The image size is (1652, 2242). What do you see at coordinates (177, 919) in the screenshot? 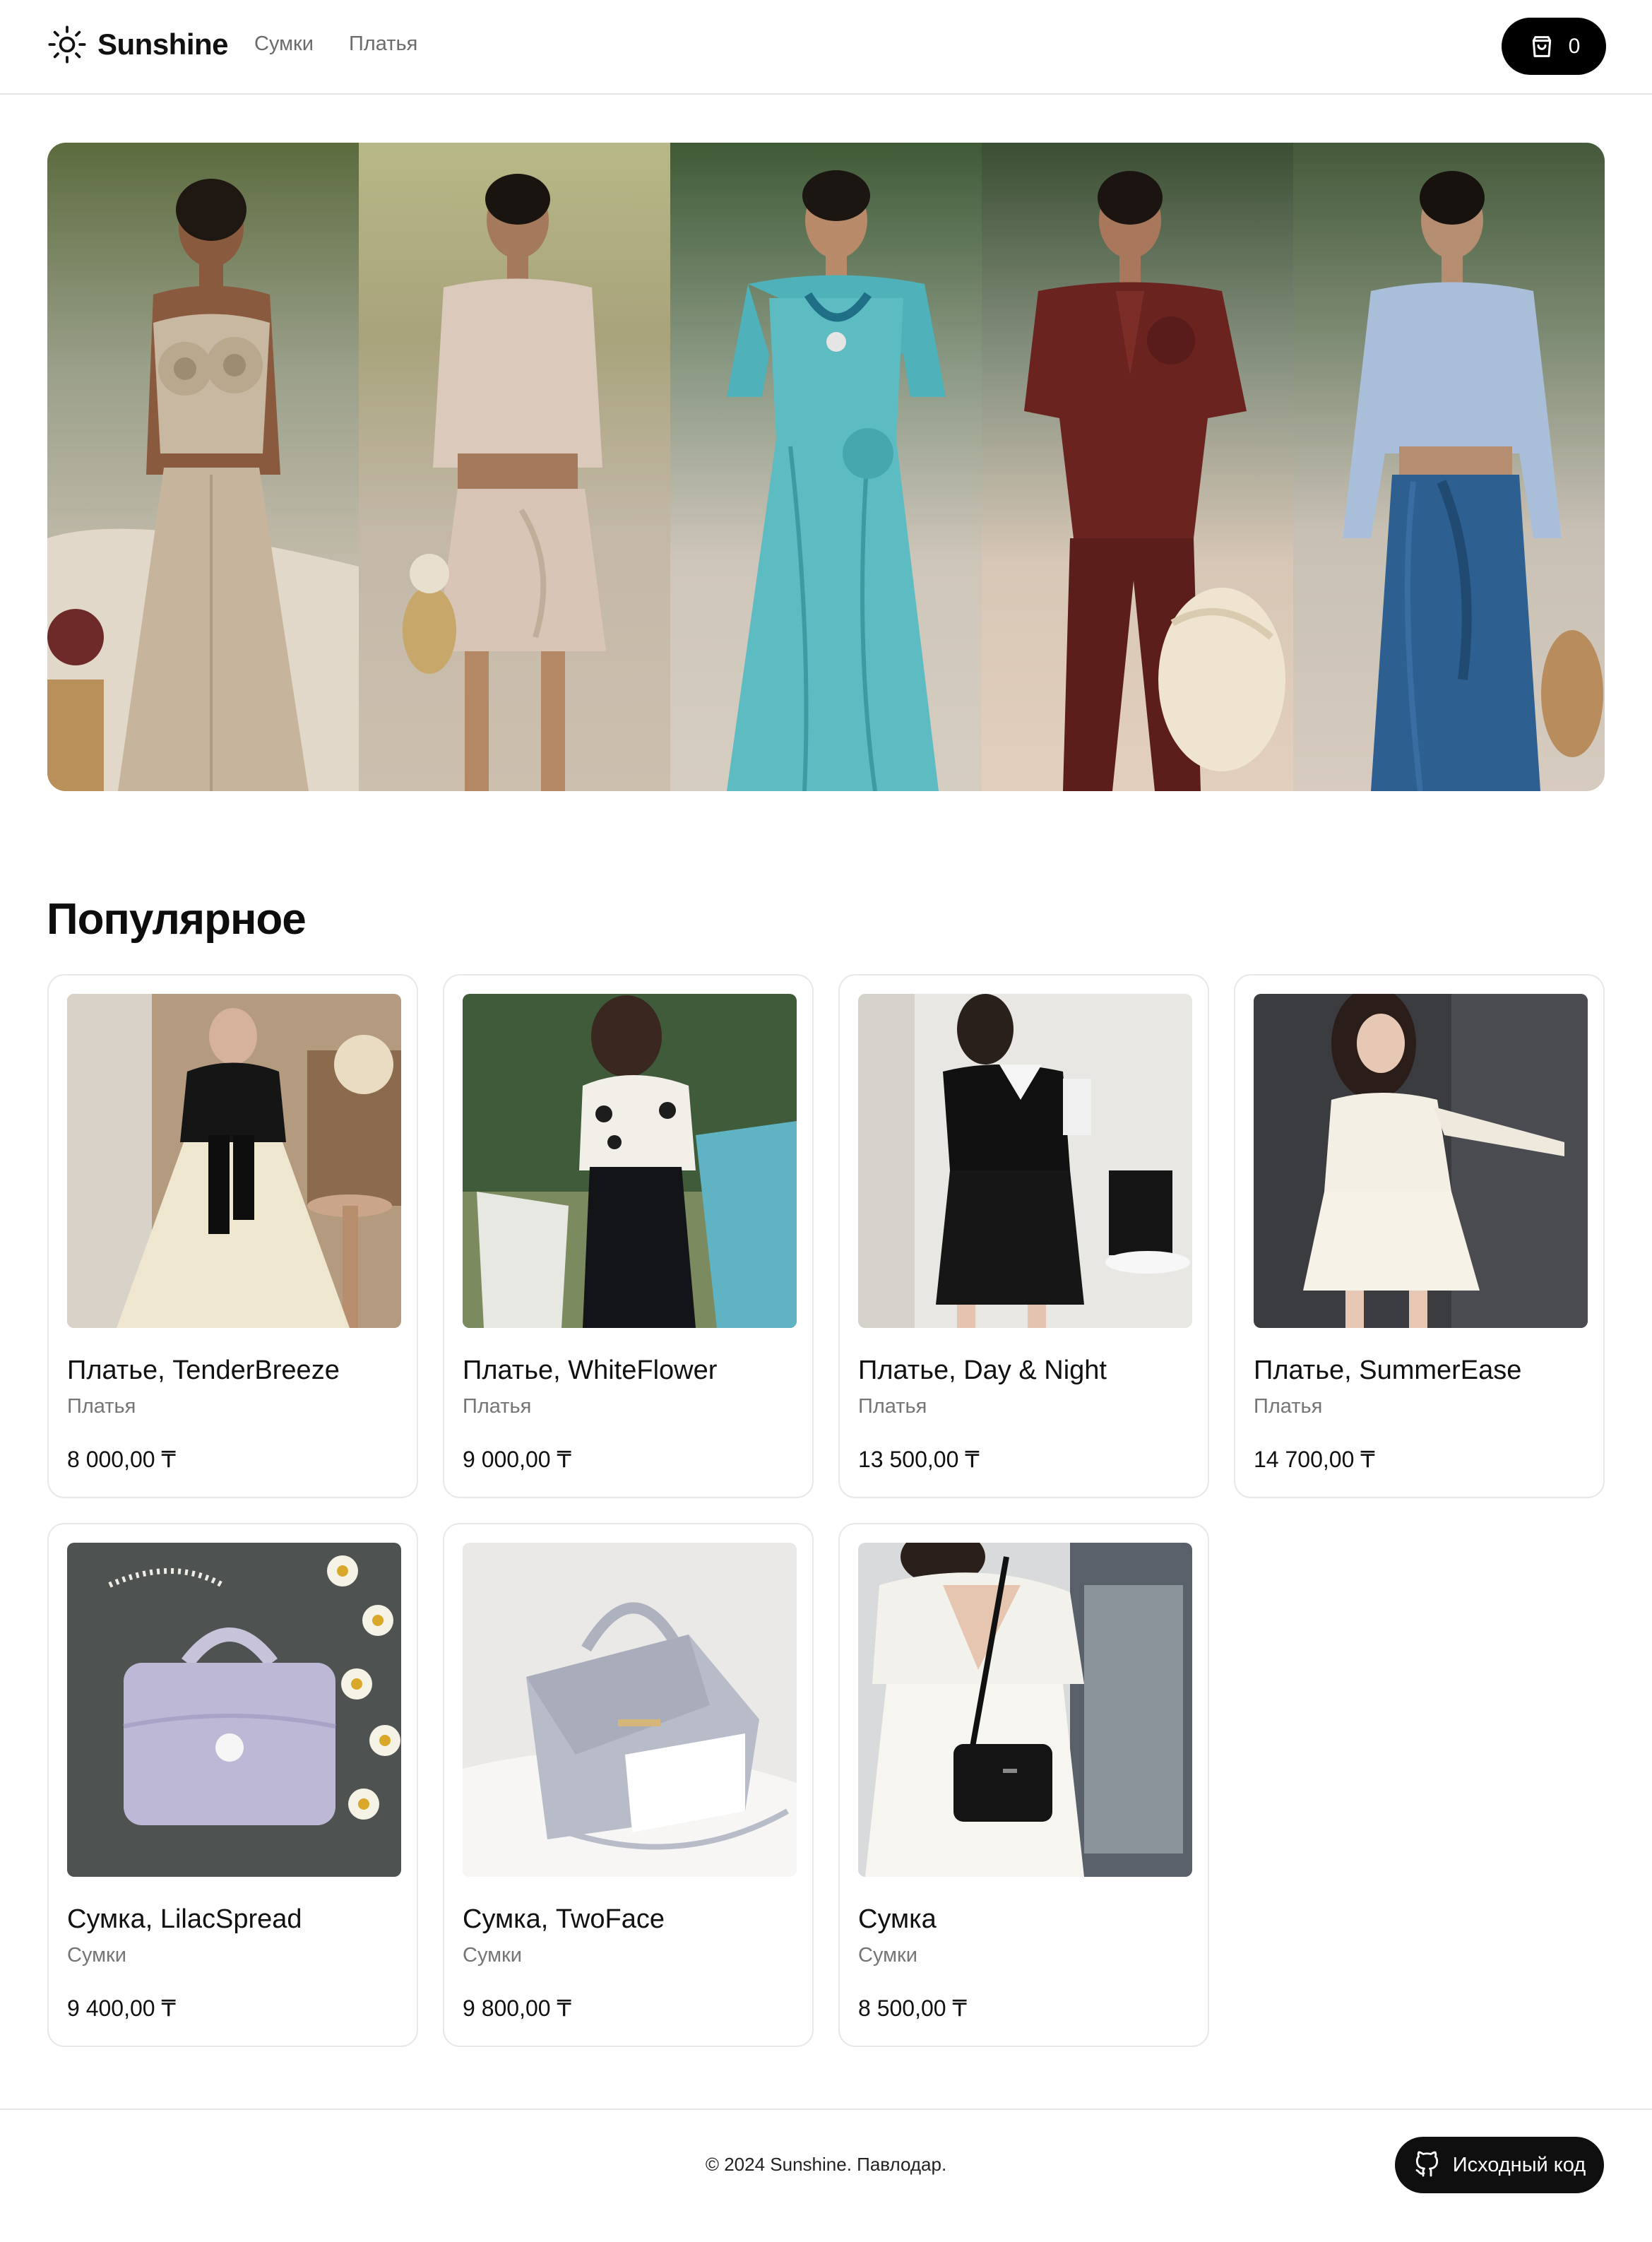
I see `popular-section-title: Популярное` at bounding box center [177, 919].